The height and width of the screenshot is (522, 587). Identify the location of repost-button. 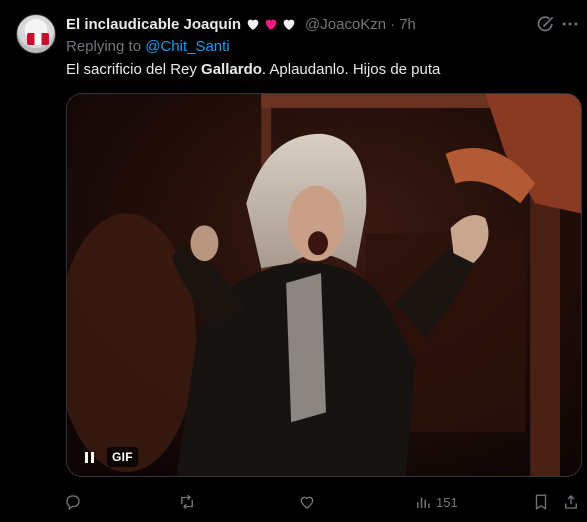
(187, 502).